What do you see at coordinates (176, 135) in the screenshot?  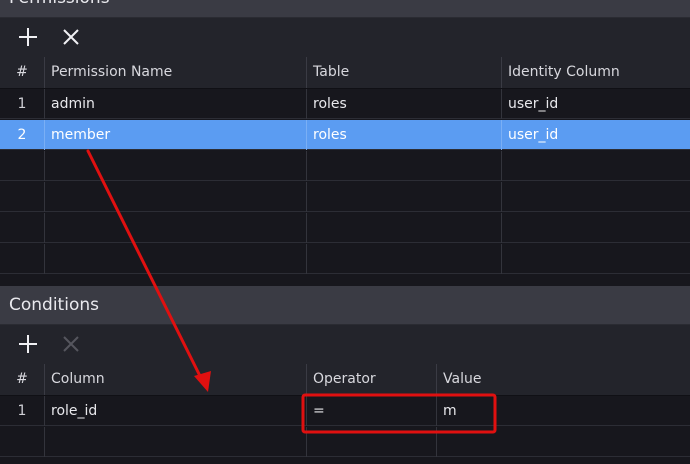 I see `permission-name-cell: member` at bounding box center [176, 135].